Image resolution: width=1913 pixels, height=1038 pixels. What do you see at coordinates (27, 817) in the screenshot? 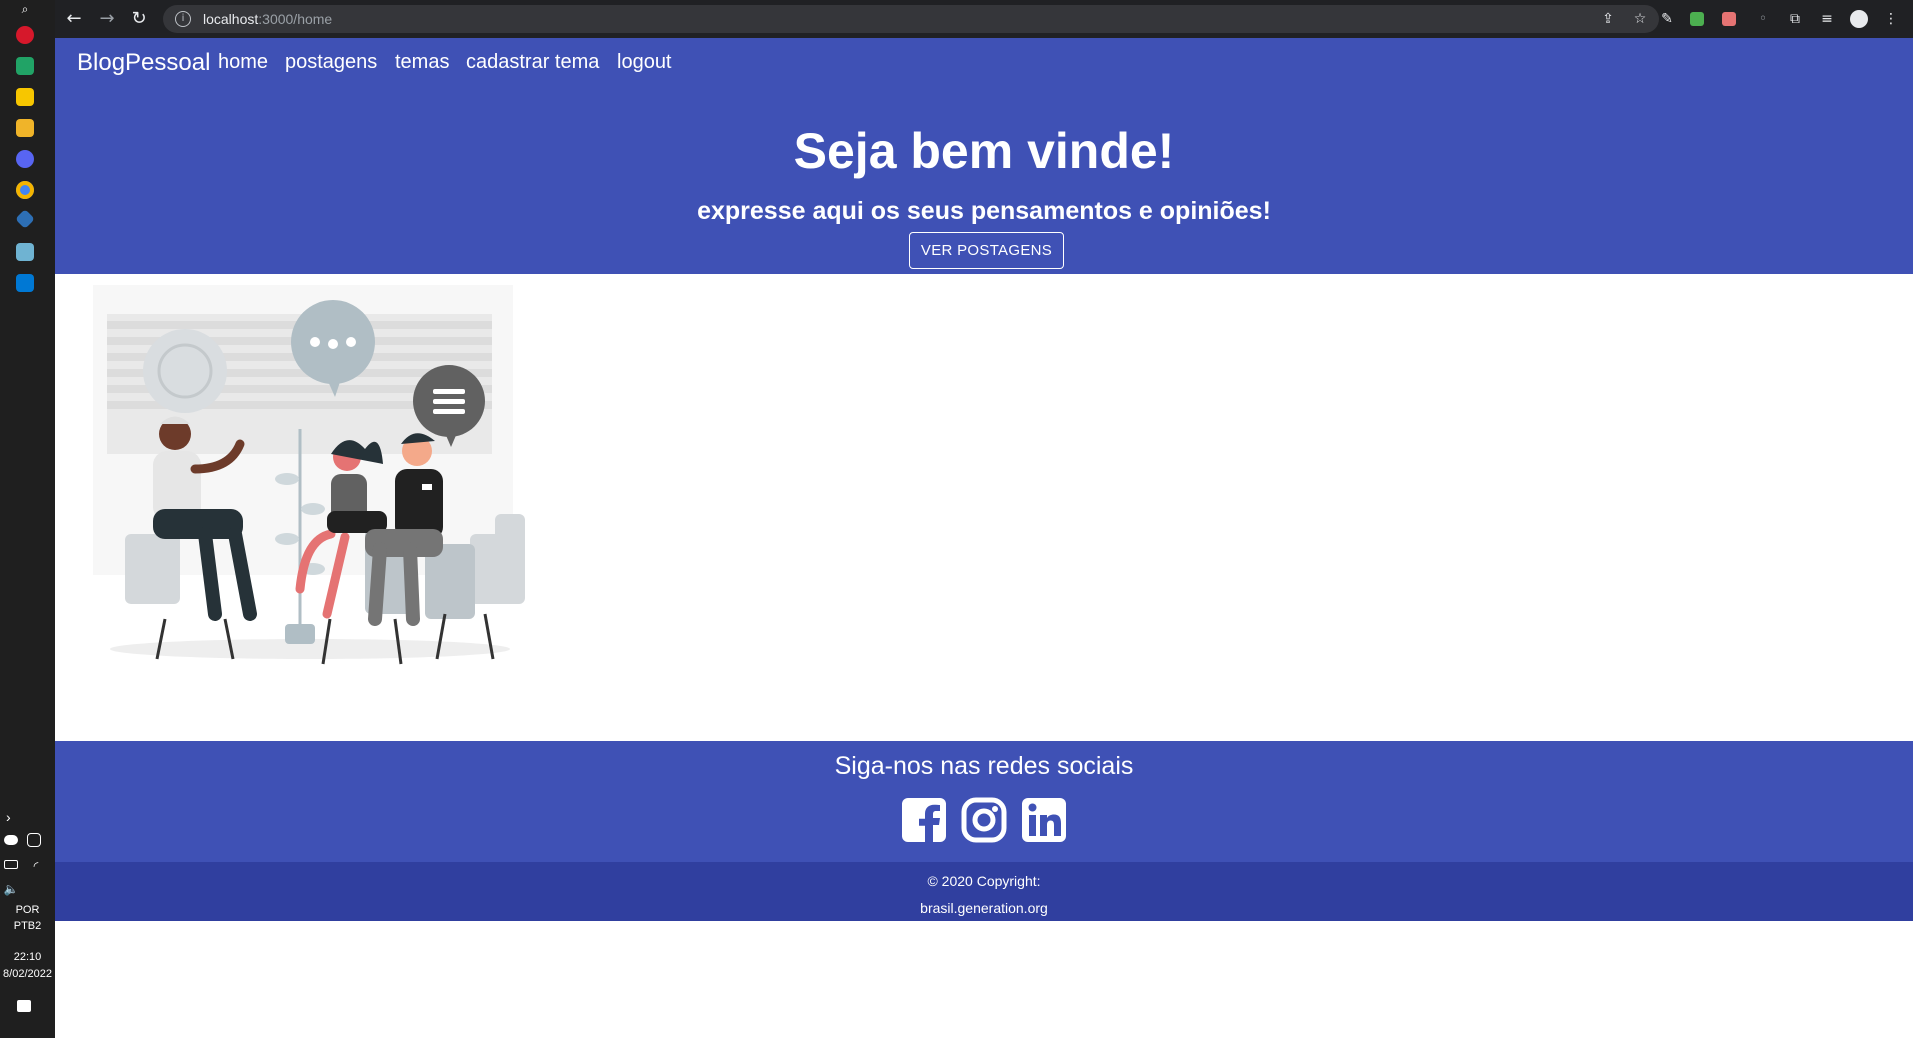
I see `show-hidden-icons-icon: ›` at bounding box center [27, 817].